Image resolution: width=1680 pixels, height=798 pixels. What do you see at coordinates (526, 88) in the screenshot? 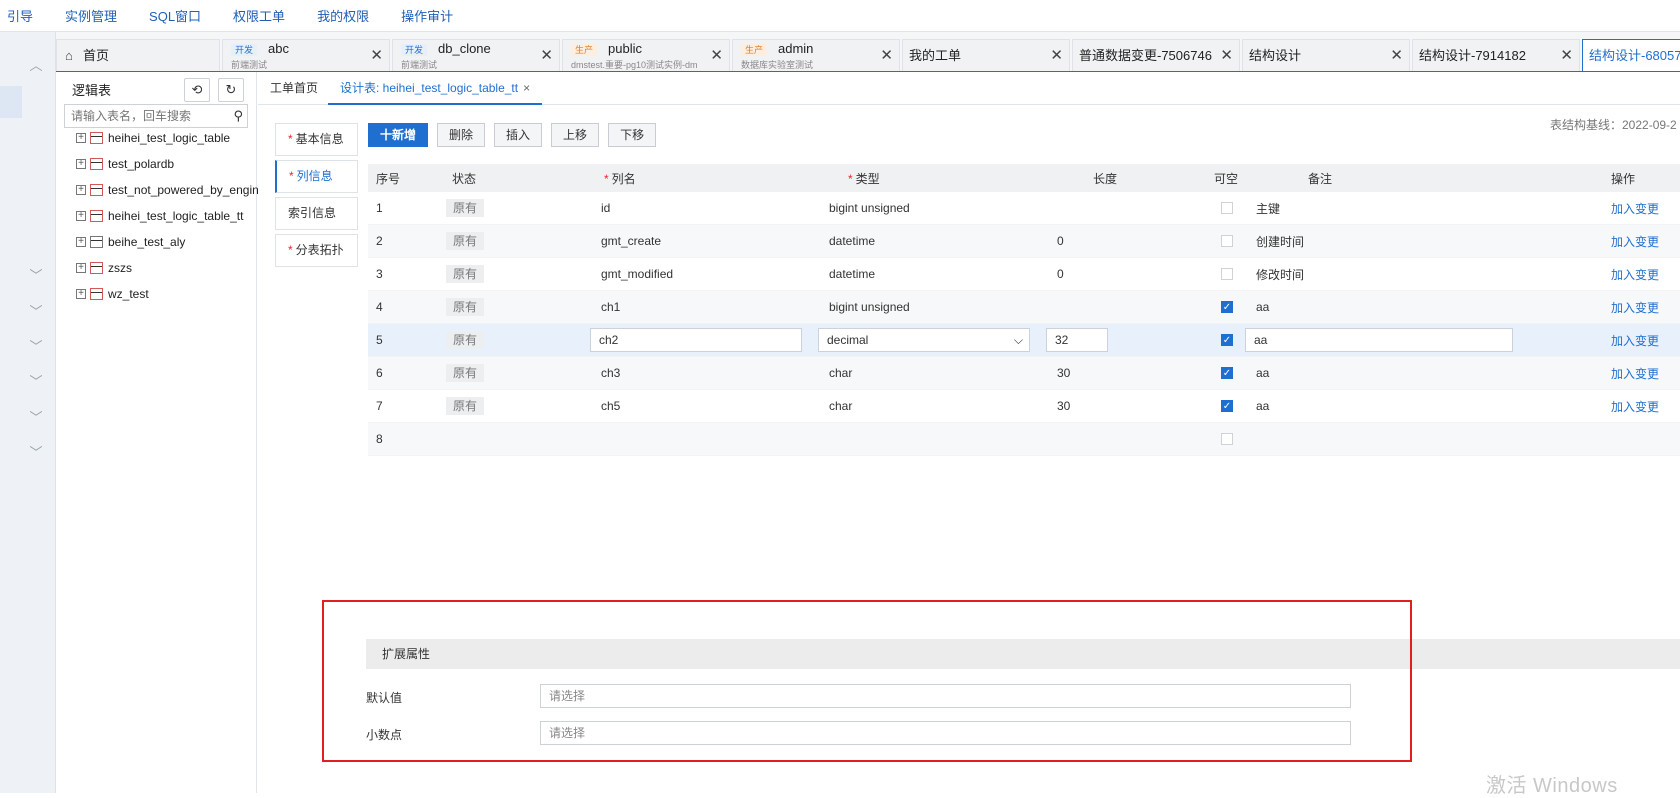
I see `close-icon: ×` at bounding box center [526, 88].